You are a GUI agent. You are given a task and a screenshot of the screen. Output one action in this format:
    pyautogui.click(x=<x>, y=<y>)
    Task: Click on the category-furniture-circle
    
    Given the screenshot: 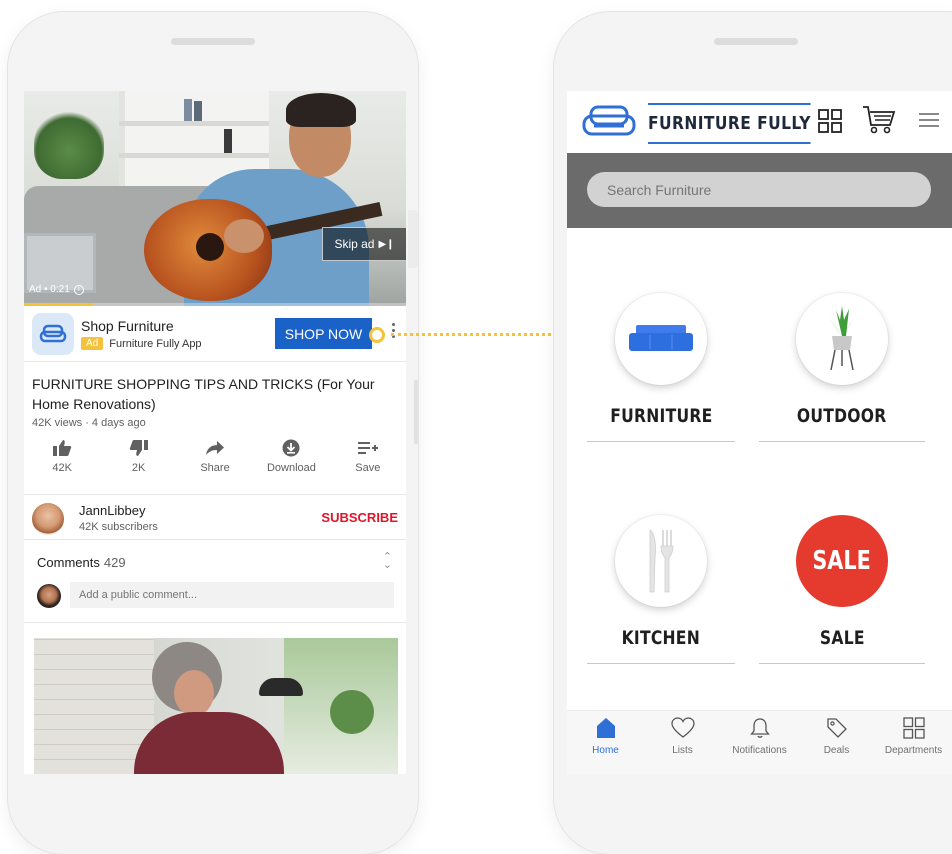 What is the action you would take?
    pyautogui.click(x=661, y=339)
    